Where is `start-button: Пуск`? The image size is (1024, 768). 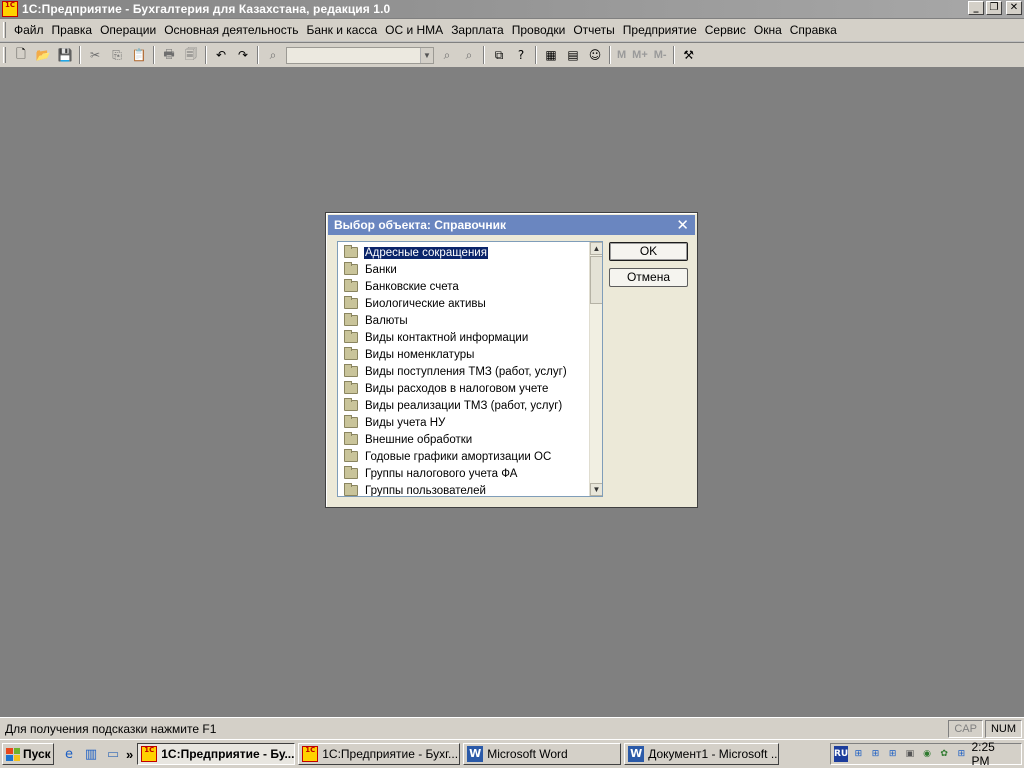 start-button: Пуск is located at coordinates (28, 754).